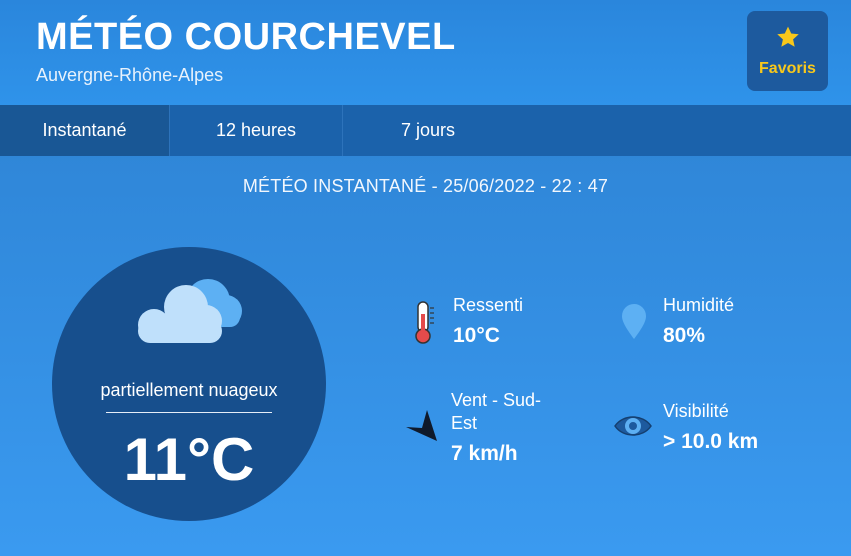 This screenshot has width=851, height=556. I want to click on partly-cloudy-icon, so click(190, 311).